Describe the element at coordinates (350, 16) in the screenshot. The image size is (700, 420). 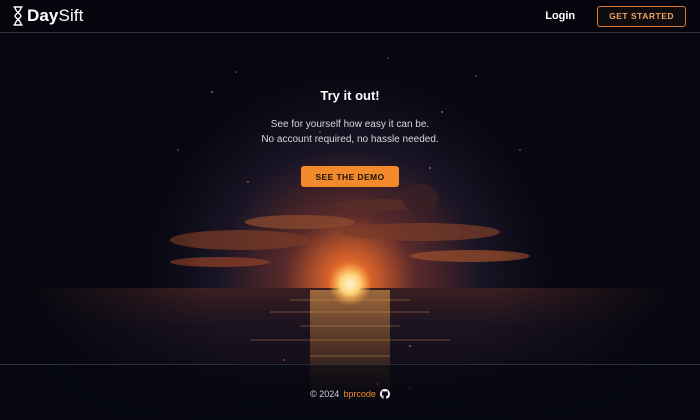
I see `top-nav-bar: DaySift Login GET STARTED` at that location.